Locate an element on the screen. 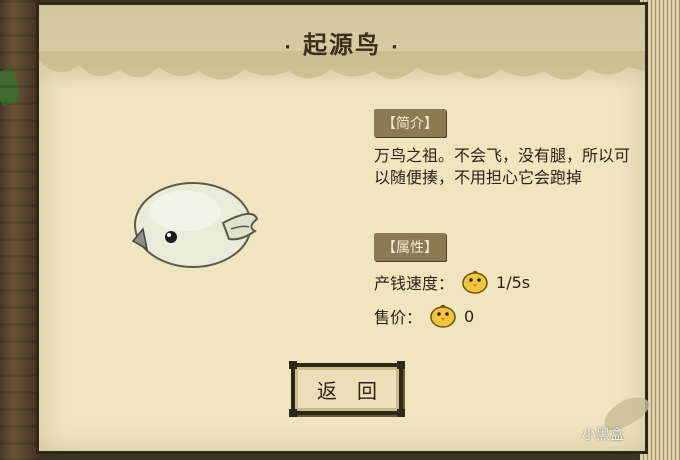  income-rate-value: 1/5s is located at coordinates (513, 282).